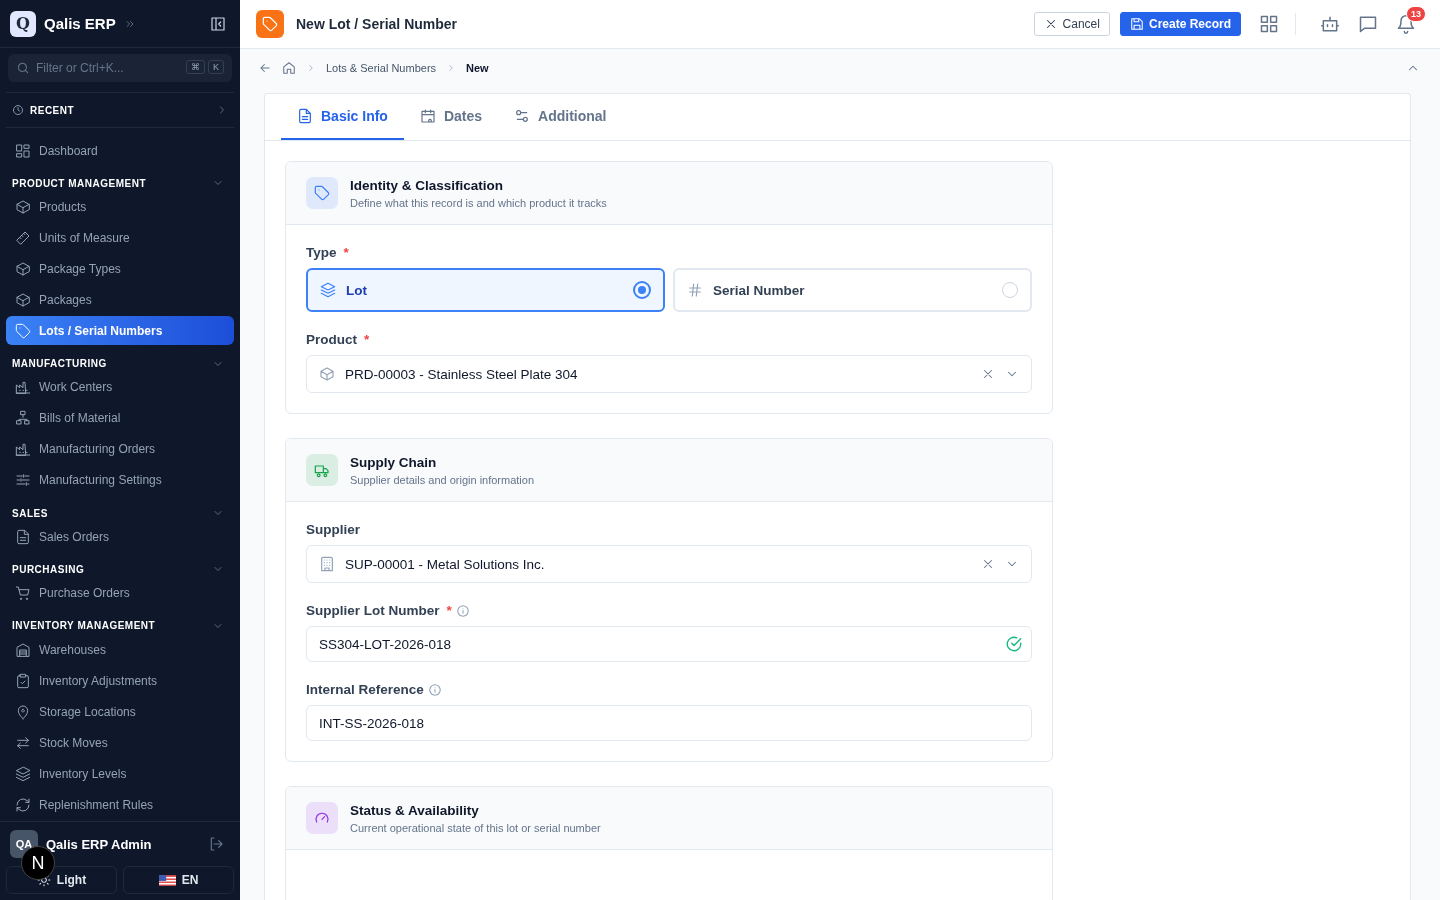  Describe the element at coordinates (23, 68) in the screenshot. I see `search-icon` at that location.